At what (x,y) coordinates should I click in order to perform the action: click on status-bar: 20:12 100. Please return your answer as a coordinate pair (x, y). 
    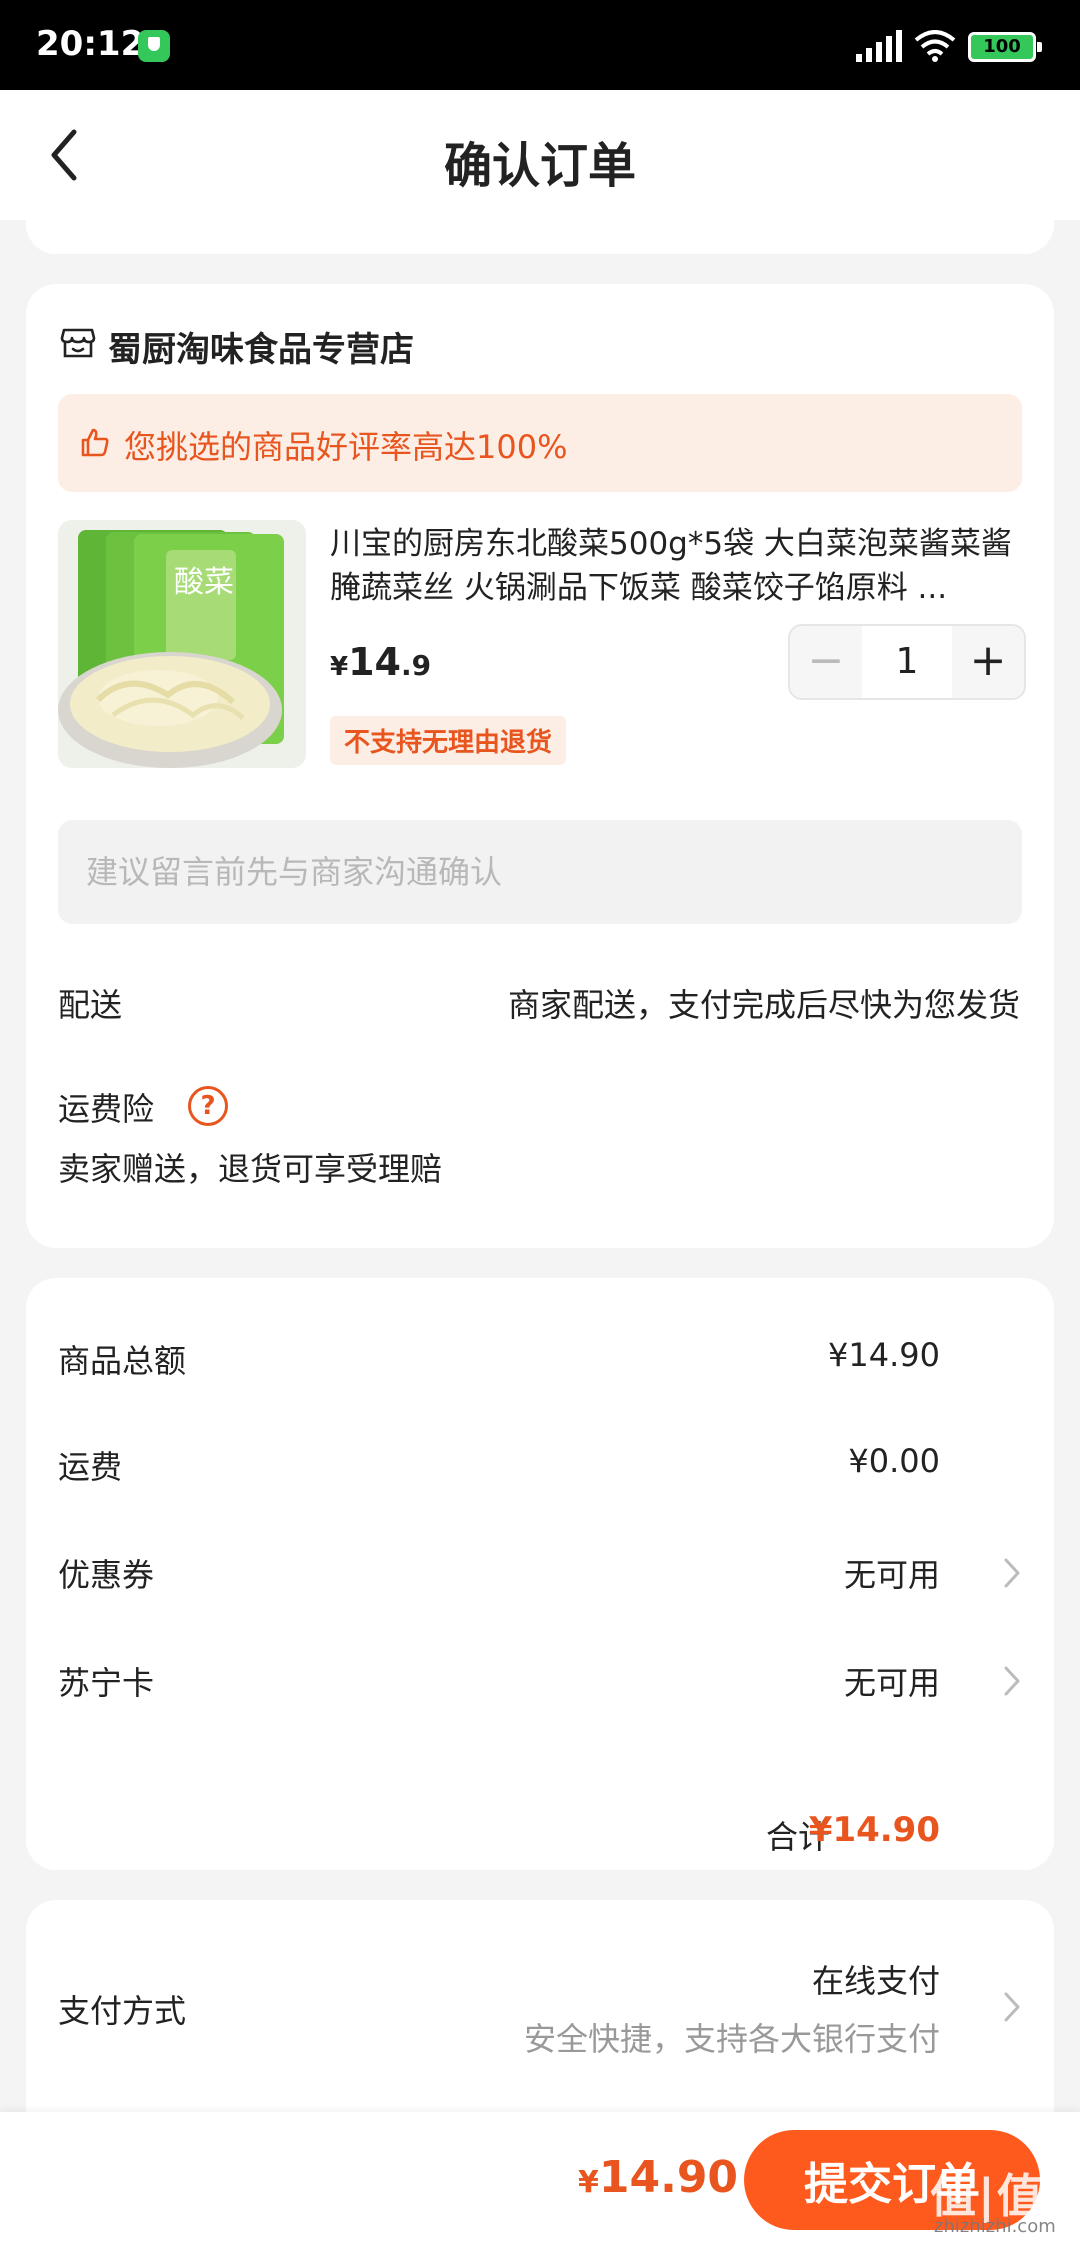
    Looking at the image, I should click on (540, 45).